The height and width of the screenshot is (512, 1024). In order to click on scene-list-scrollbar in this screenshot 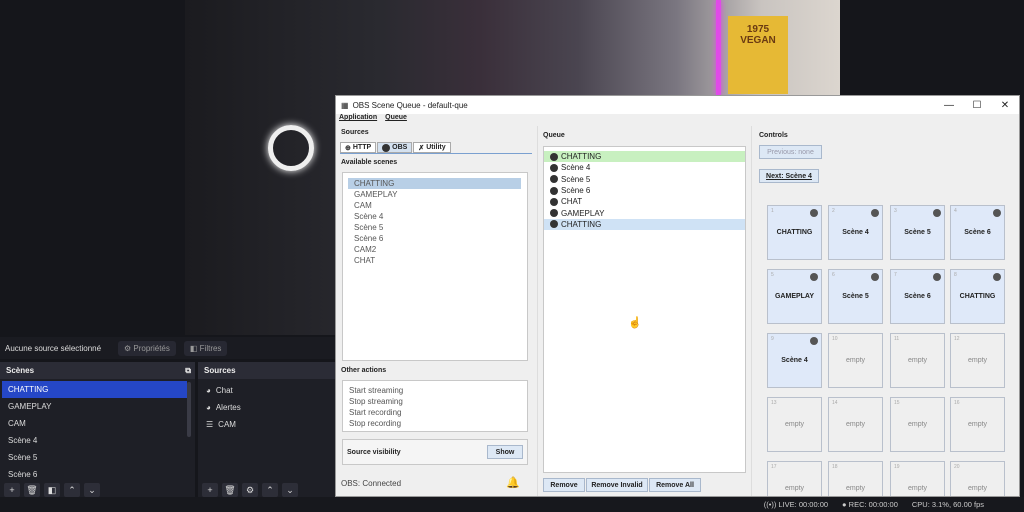, I will do `click(189, 409)`.